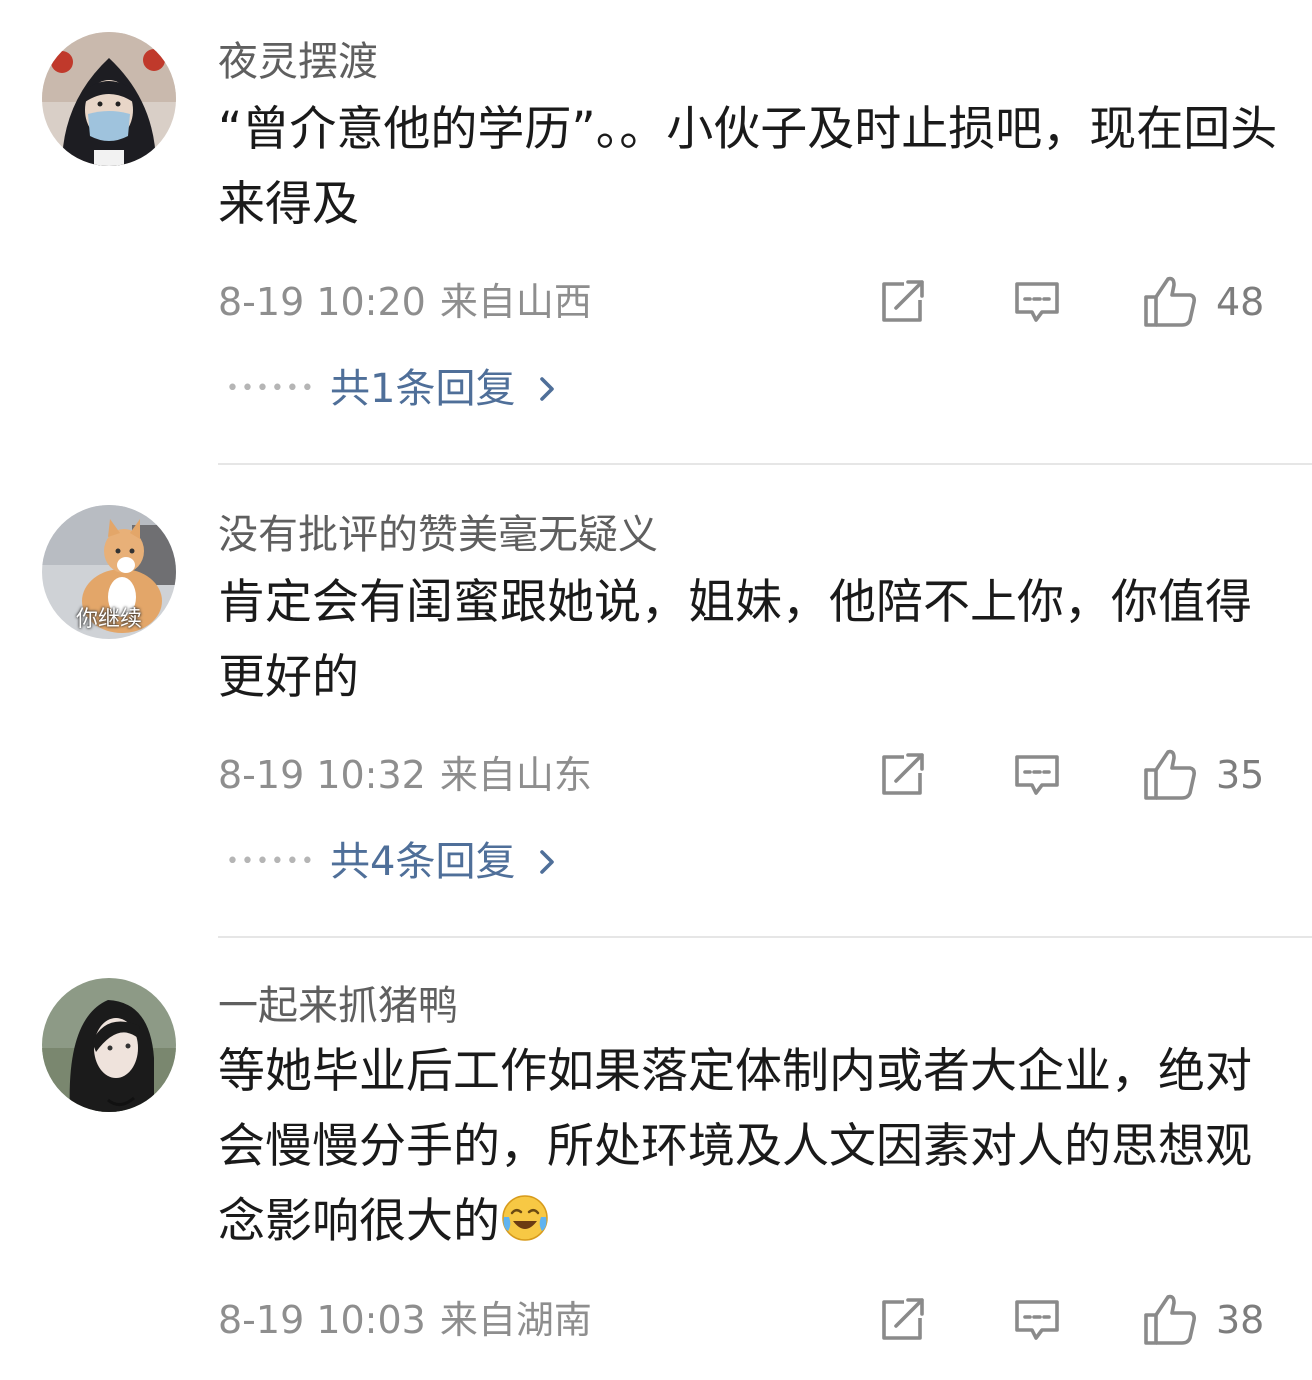  I want to click on replies-row: •••••• 共4条回复, so click(390, 862).